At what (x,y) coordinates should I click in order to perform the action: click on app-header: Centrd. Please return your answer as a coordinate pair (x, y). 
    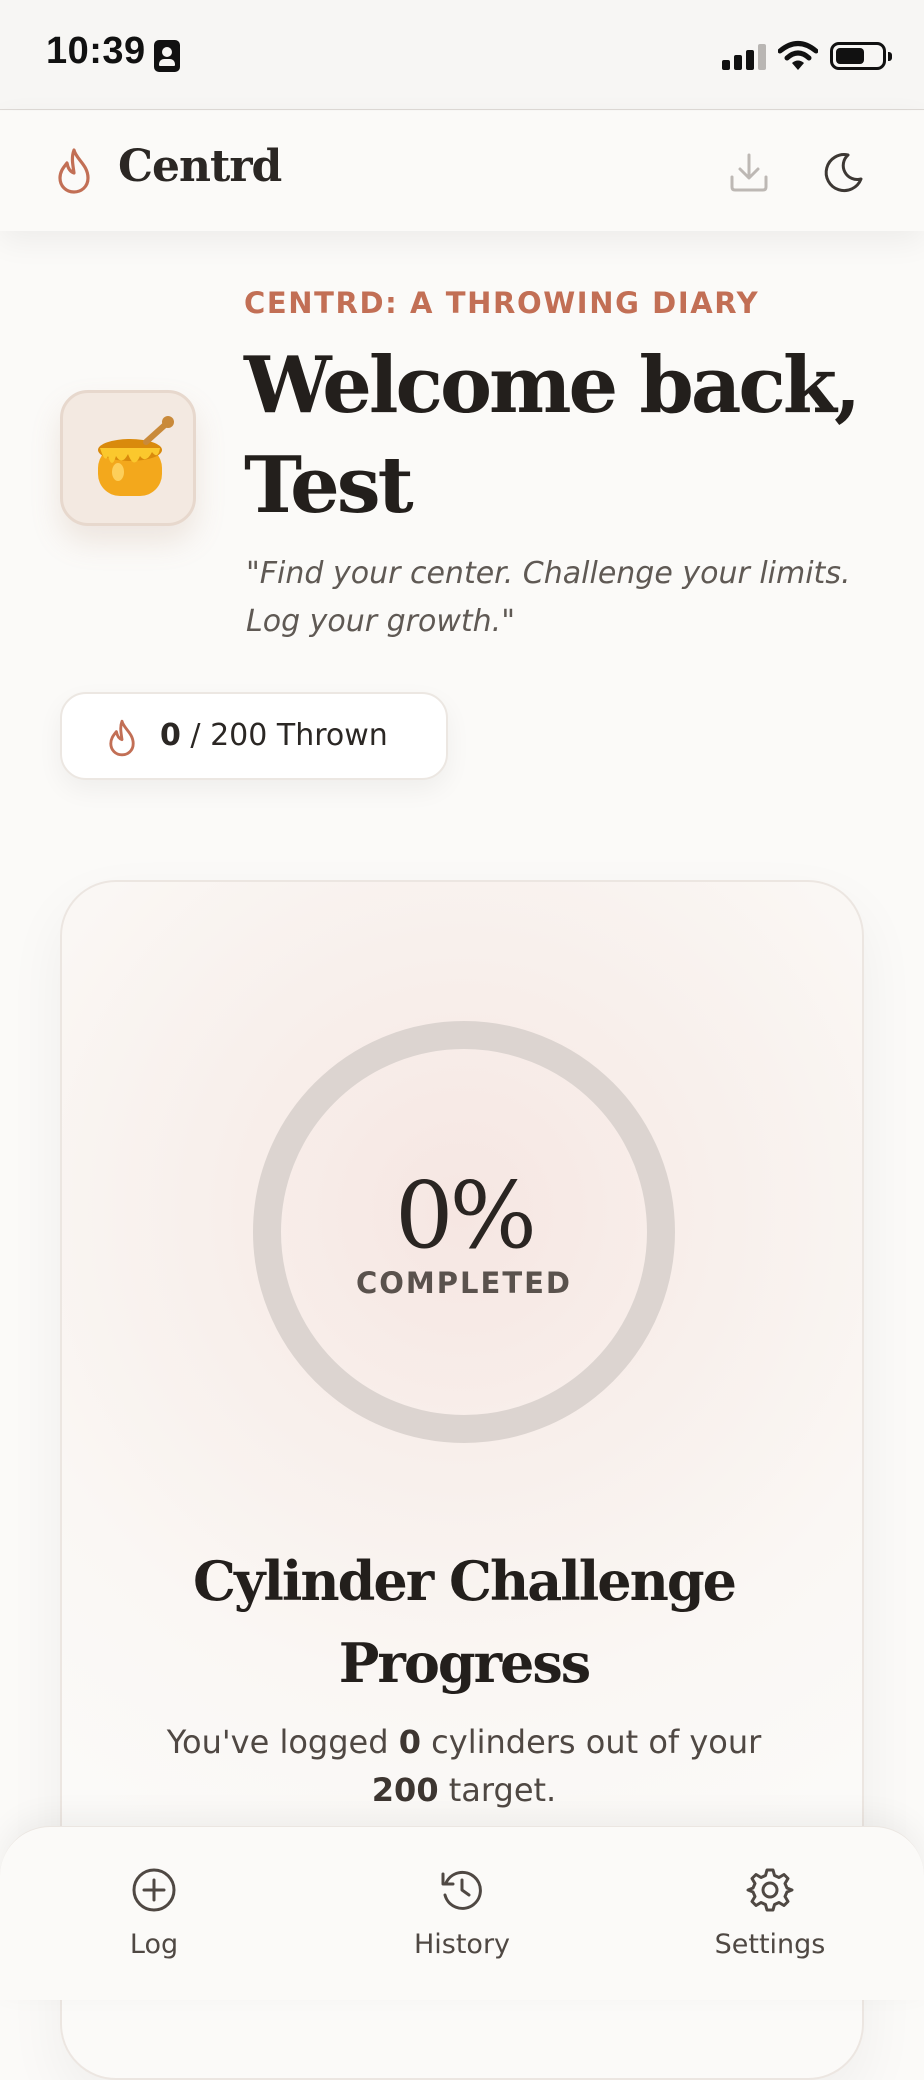
    Looking at the image, I should click on (462, 171).